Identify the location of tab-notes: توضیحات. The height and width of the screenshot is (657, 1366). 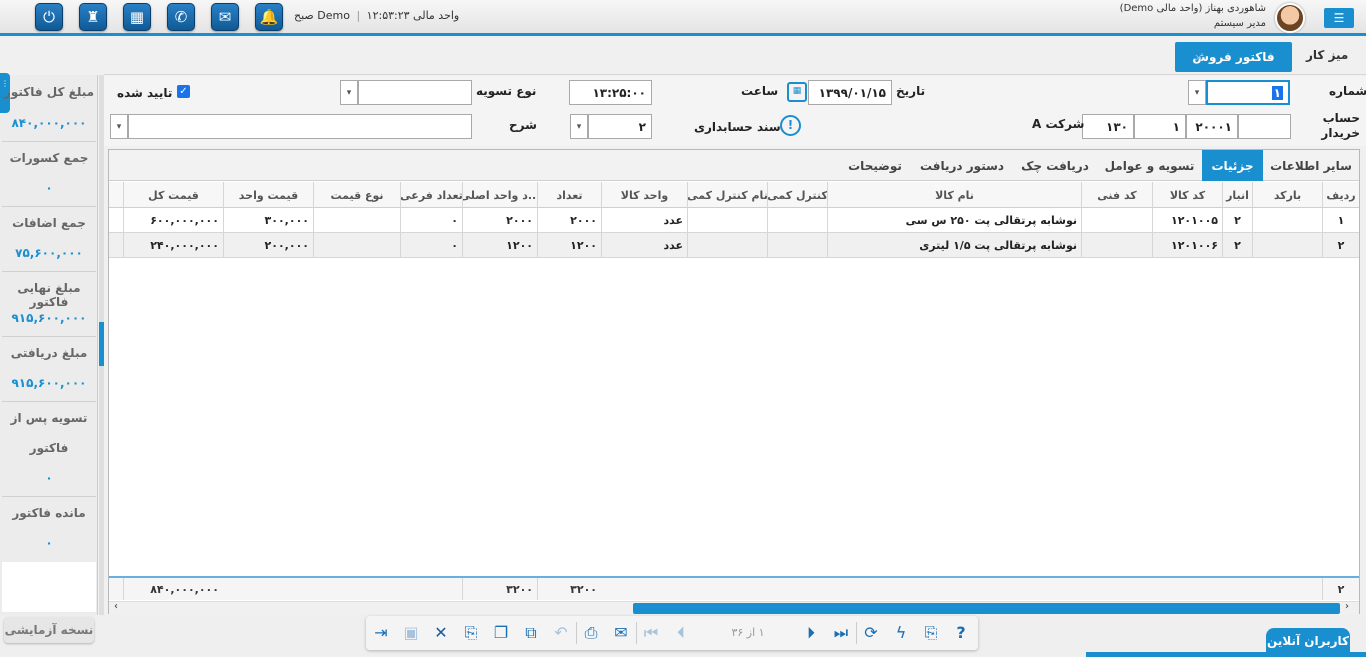
(875, 165).